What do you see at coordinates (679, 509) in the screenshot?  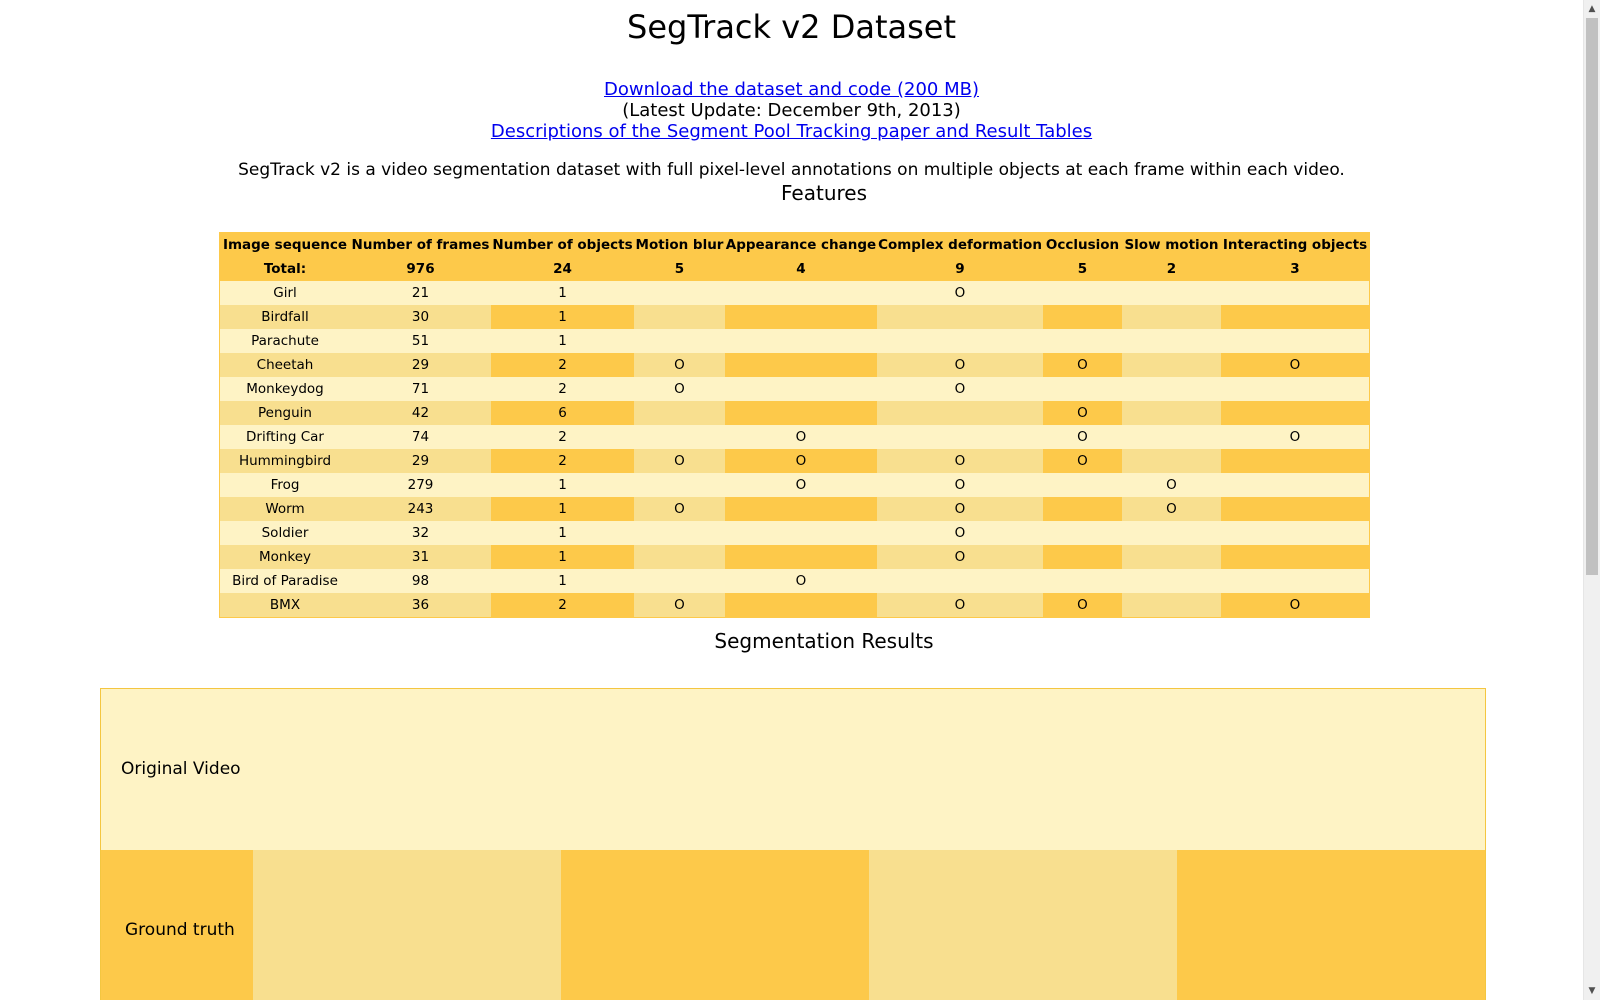 I see `motion-blur-mark: O` at bounding box center [679, 509].